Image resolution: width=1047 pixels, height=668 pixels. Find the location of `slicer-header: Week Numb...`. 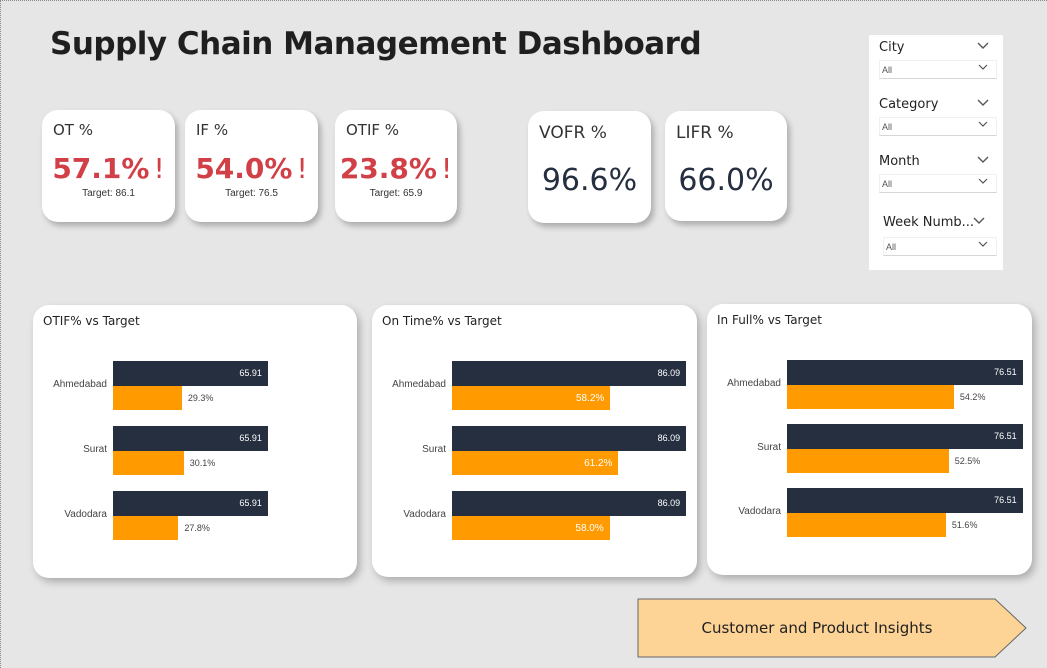

slicer-header: Week Numb... is located at coordinates (940, 225).